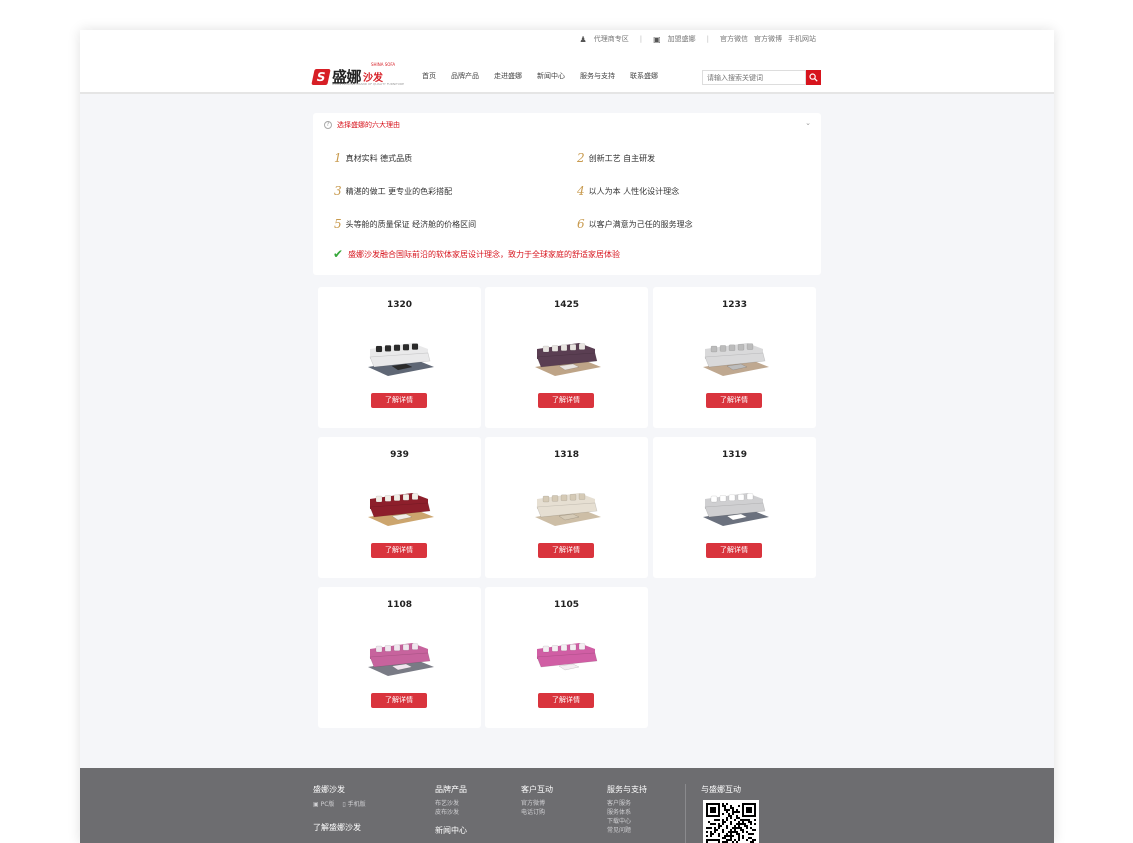  I want to click on footer-link: 电话订购, so click(537, 812).